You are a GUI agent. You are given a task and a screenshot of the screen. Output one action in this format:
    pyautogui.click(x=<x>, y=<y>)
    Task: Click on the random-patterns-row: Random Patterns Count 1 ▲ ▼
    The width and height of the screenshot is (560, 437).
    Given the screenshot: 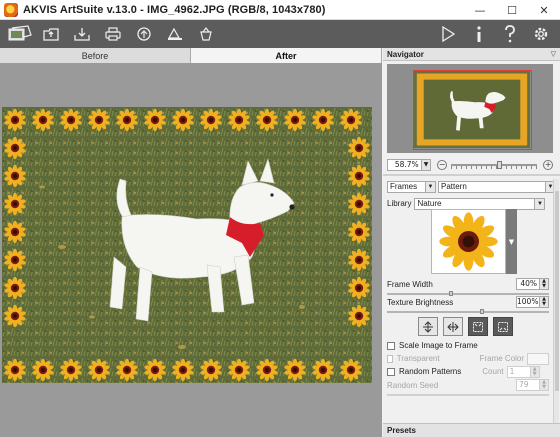 What is the action you would take?
    pyautogui.click(x=468, y=371)
    